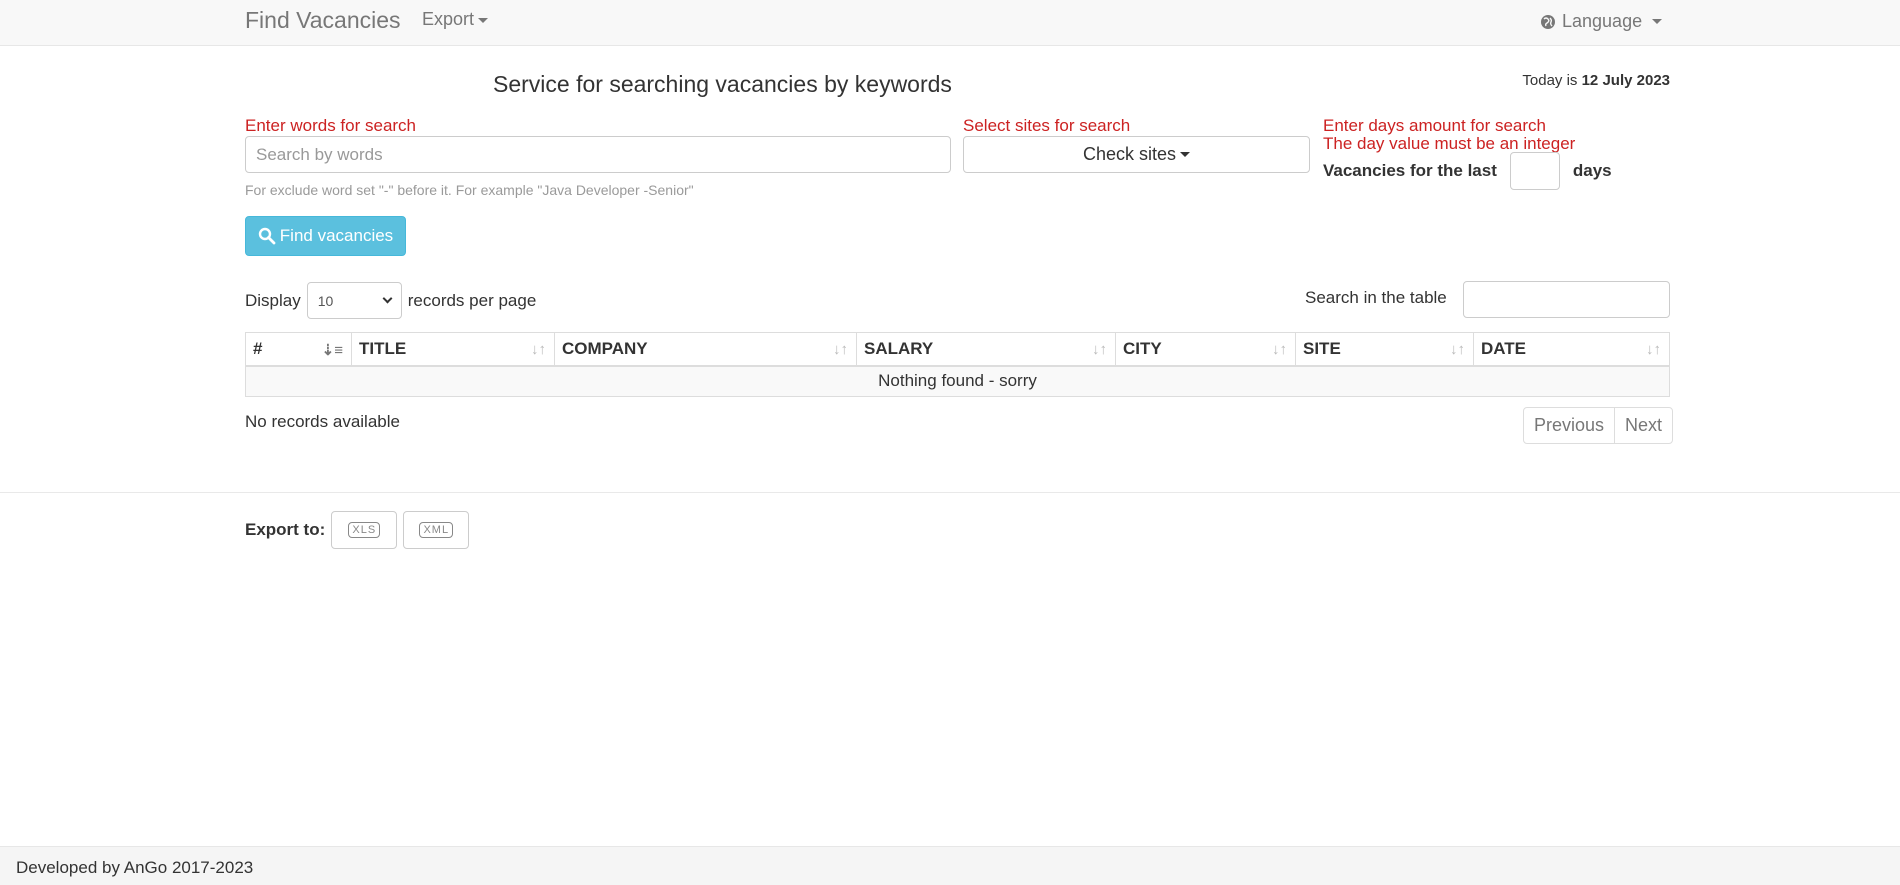  Describe the element at coordinates (1129, 154) in the screenshot. I see `check-sites-label: Check sites` at that location.